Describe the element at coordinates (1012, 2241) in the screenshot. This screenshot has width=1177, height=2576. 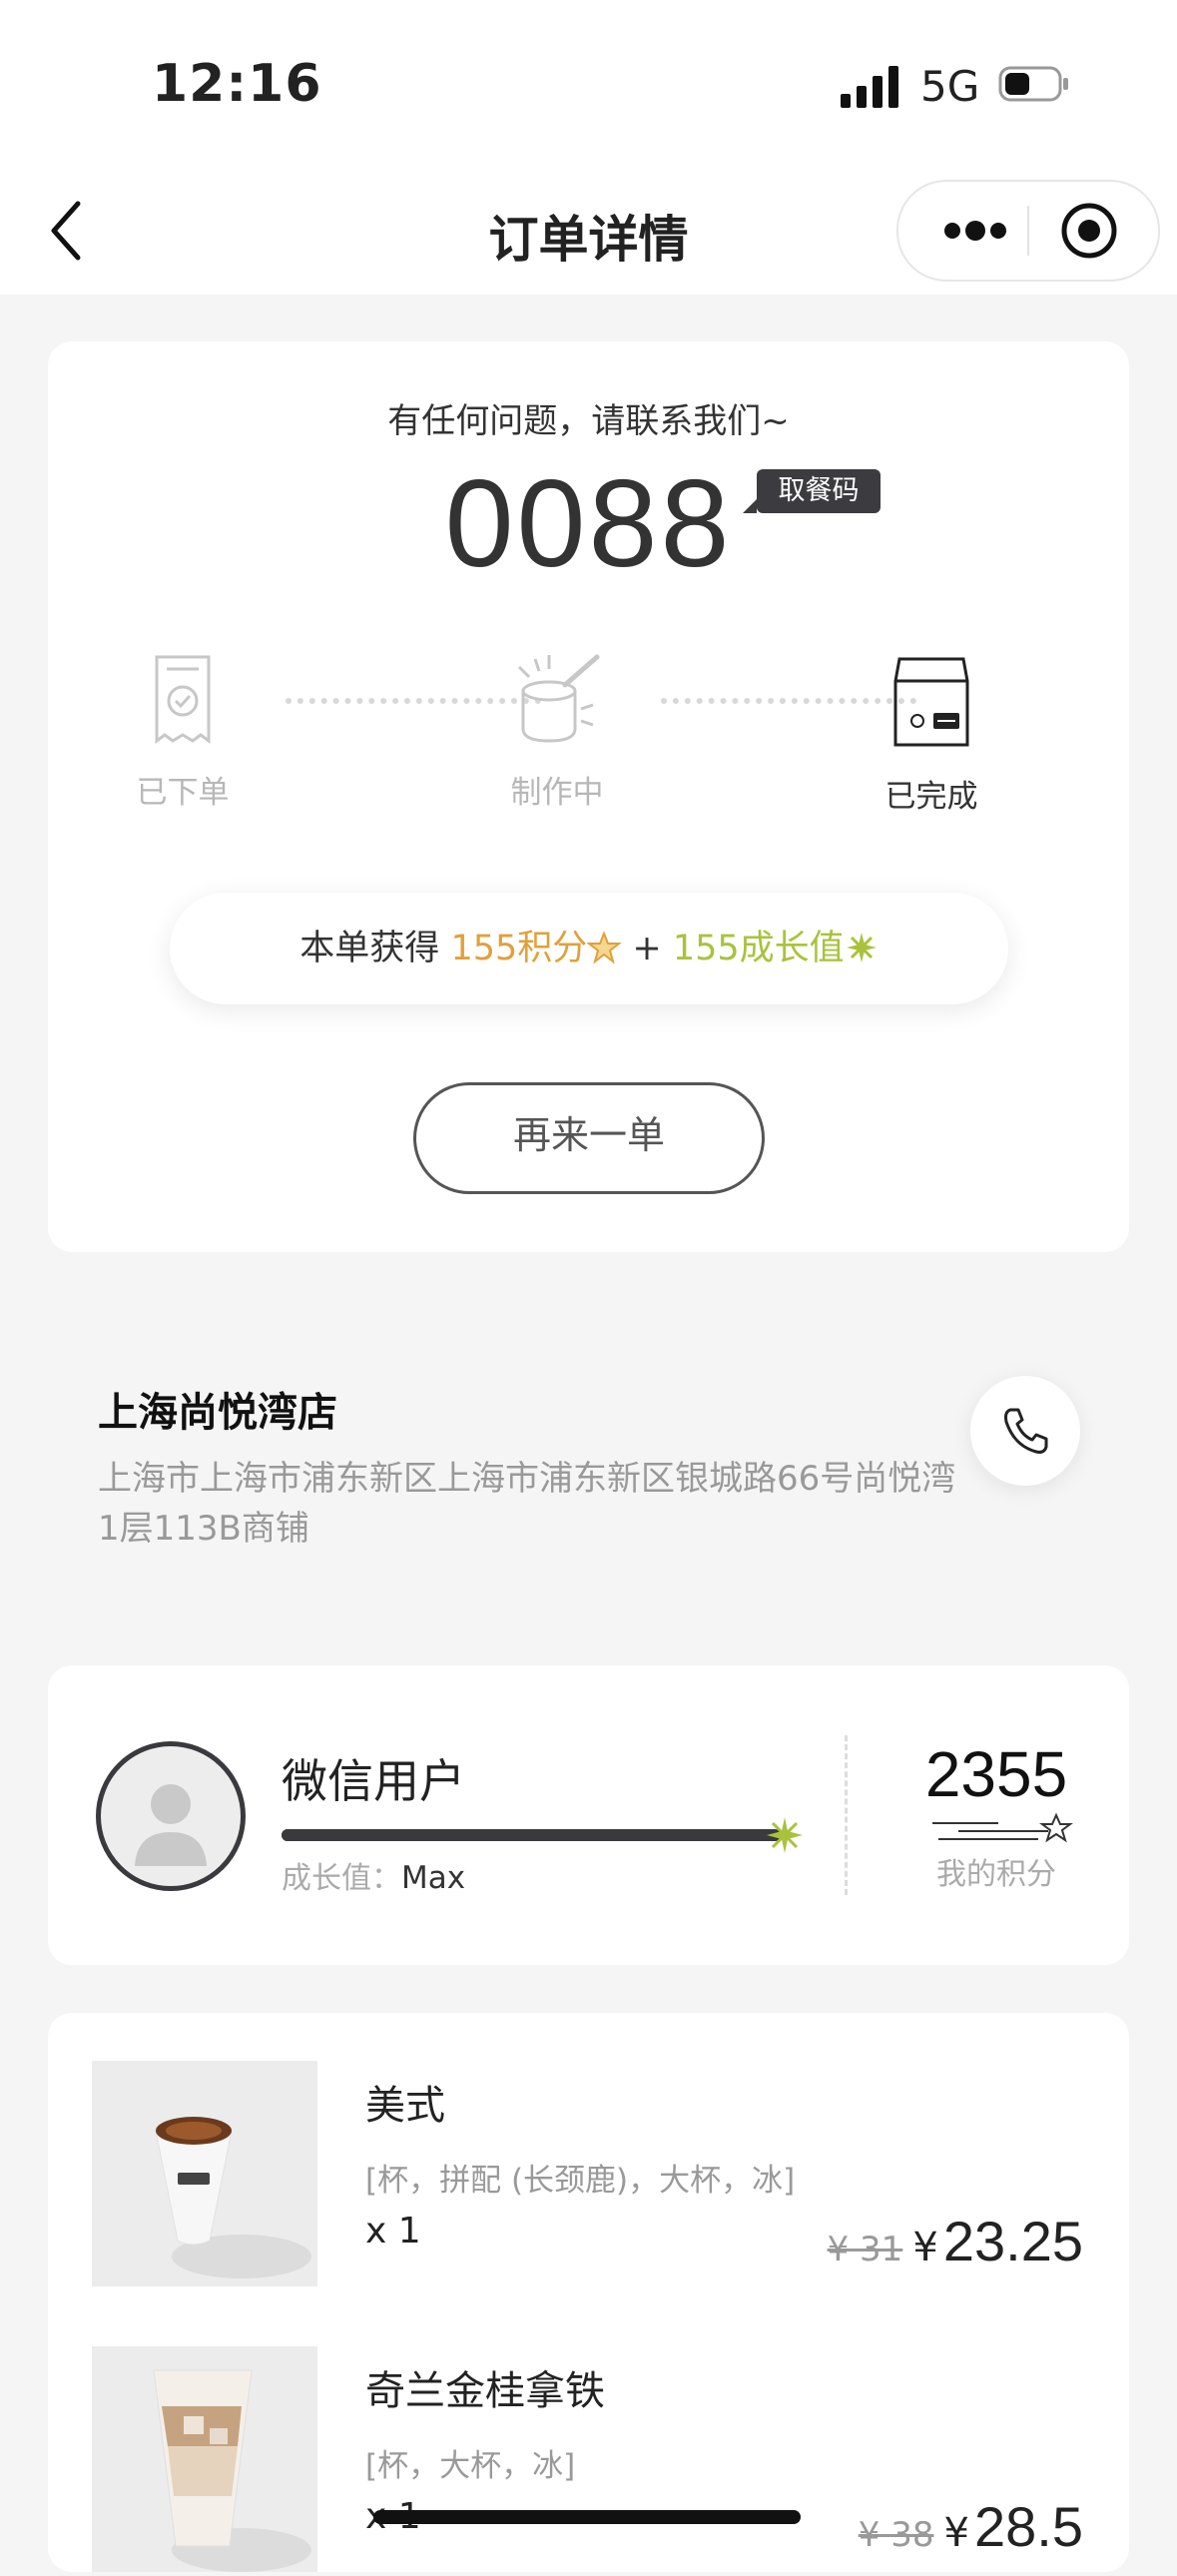
I see `current-price: 23.25` at that location.